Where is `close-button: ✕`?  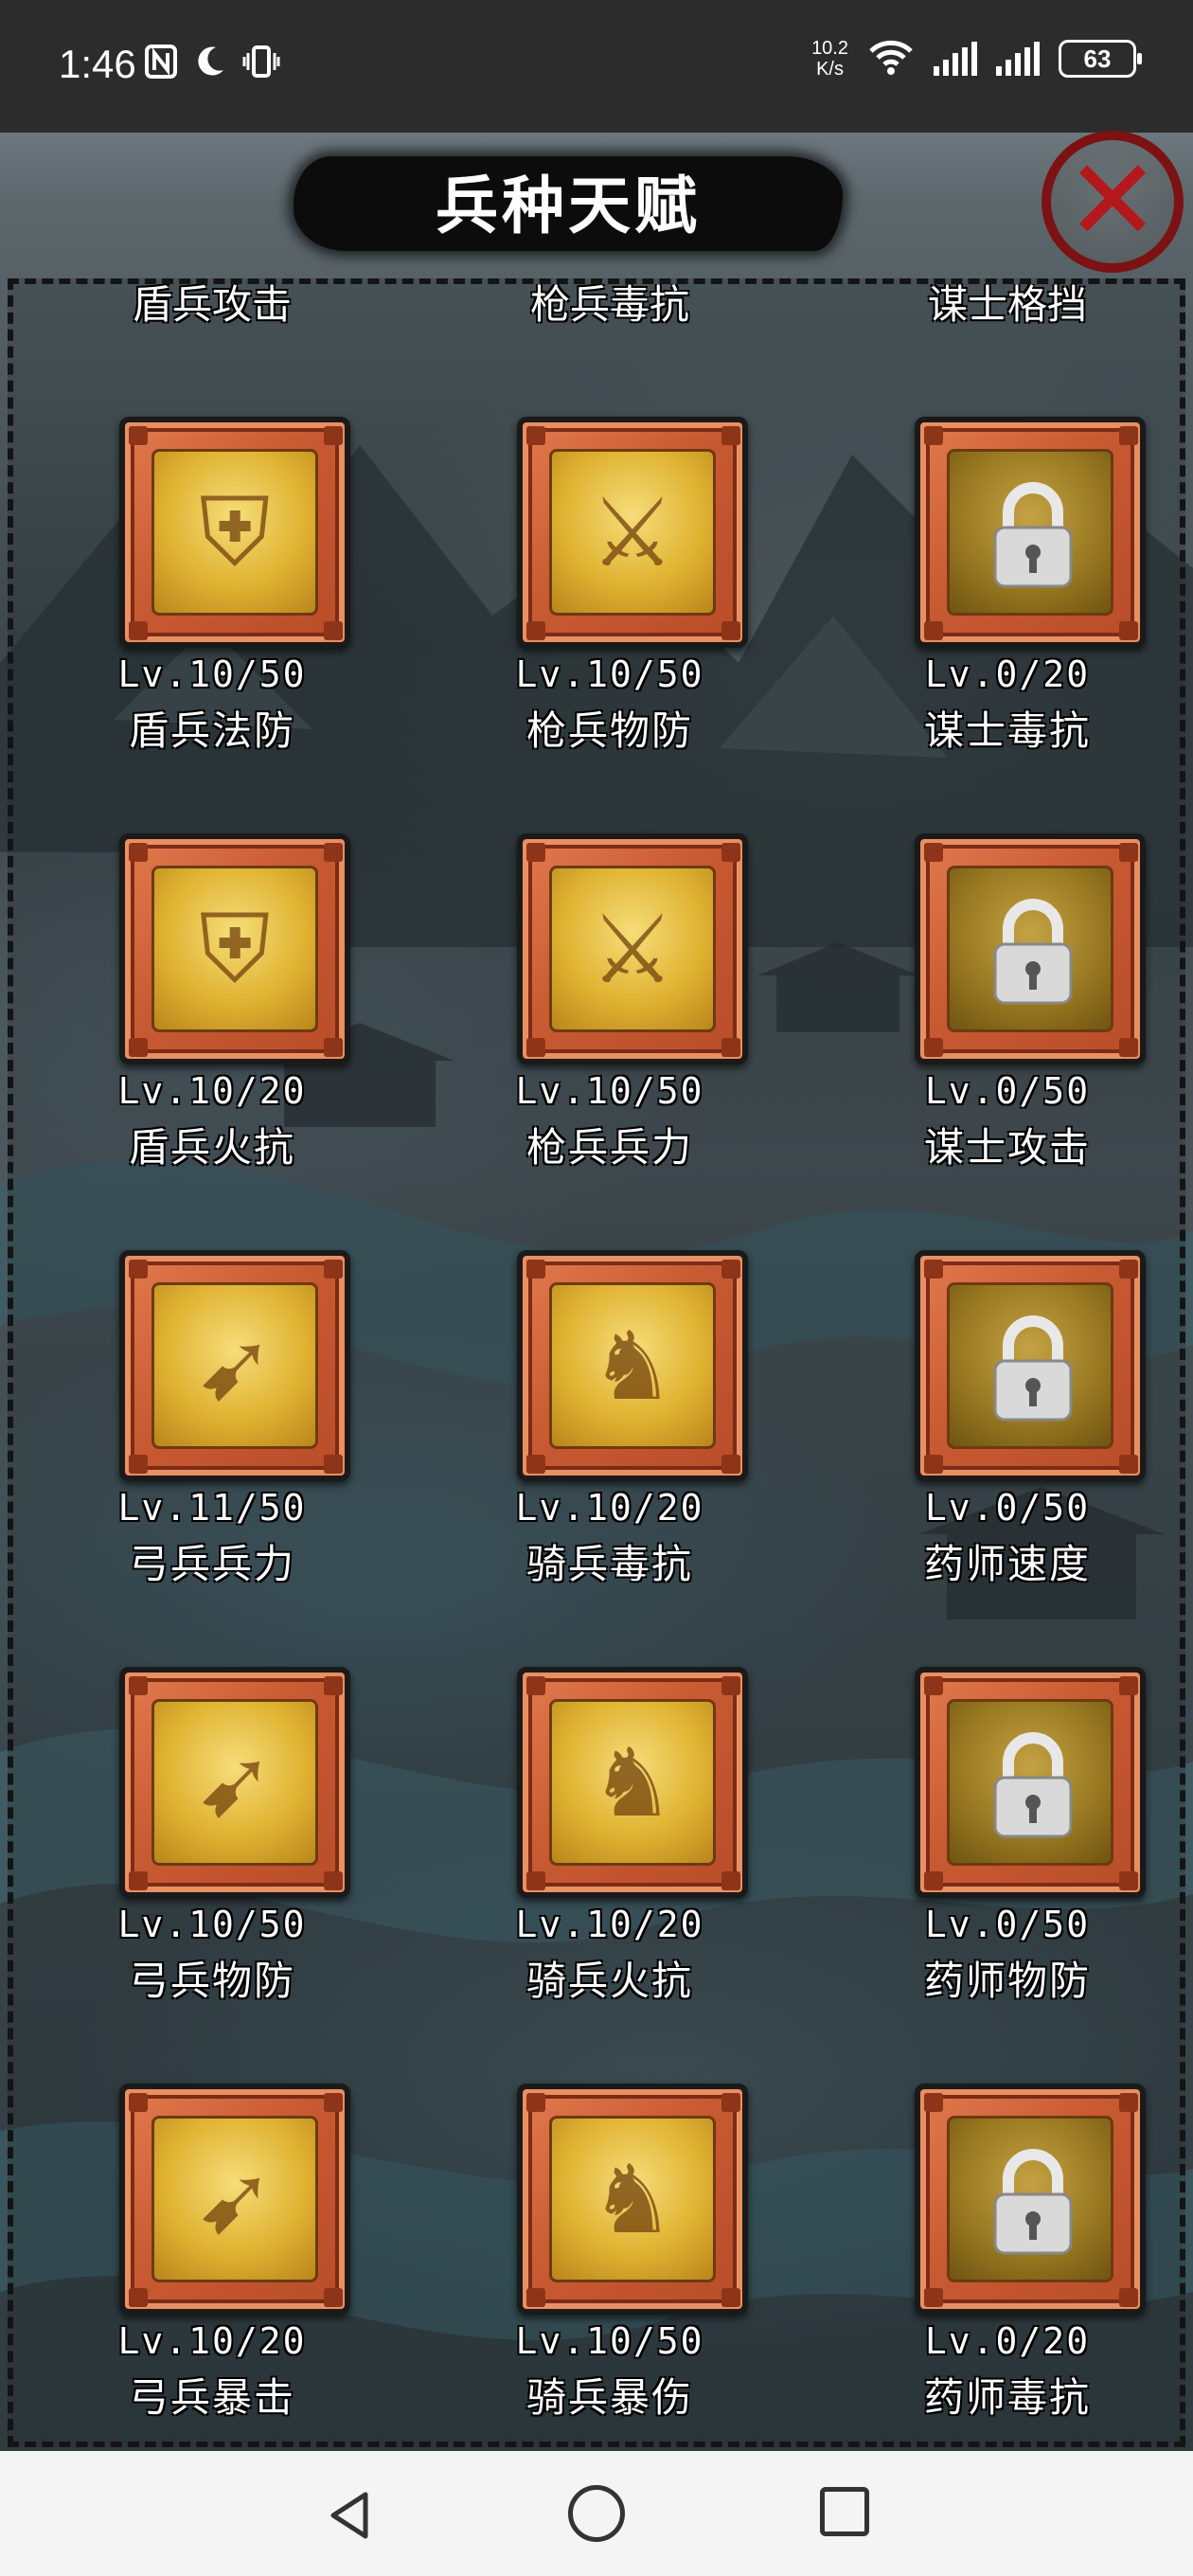 close-button: ✕ is located at coordinates (1113, 202).